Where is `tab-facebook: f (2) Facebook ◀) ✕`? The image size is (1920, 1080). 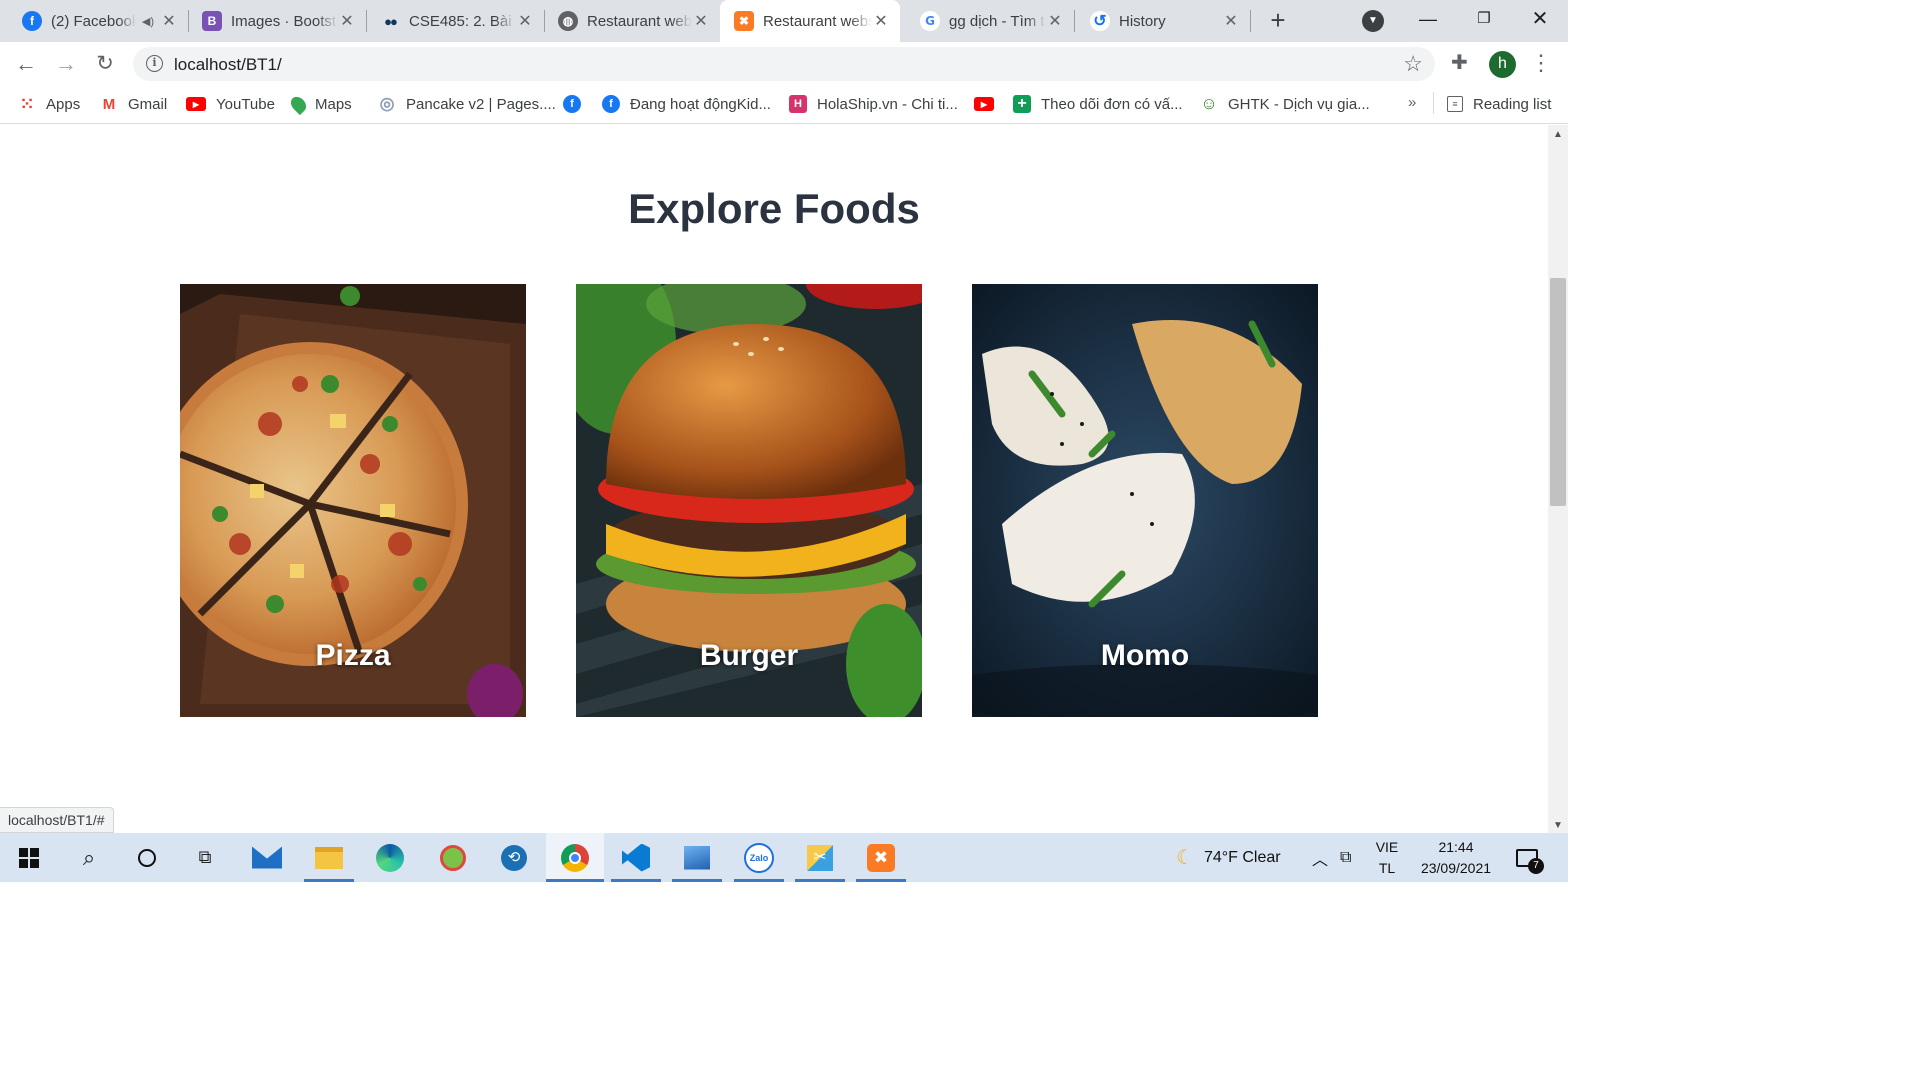
tab-facebook: f (2) Facebook ◀) ✕ is located at coordinates (94, 21).